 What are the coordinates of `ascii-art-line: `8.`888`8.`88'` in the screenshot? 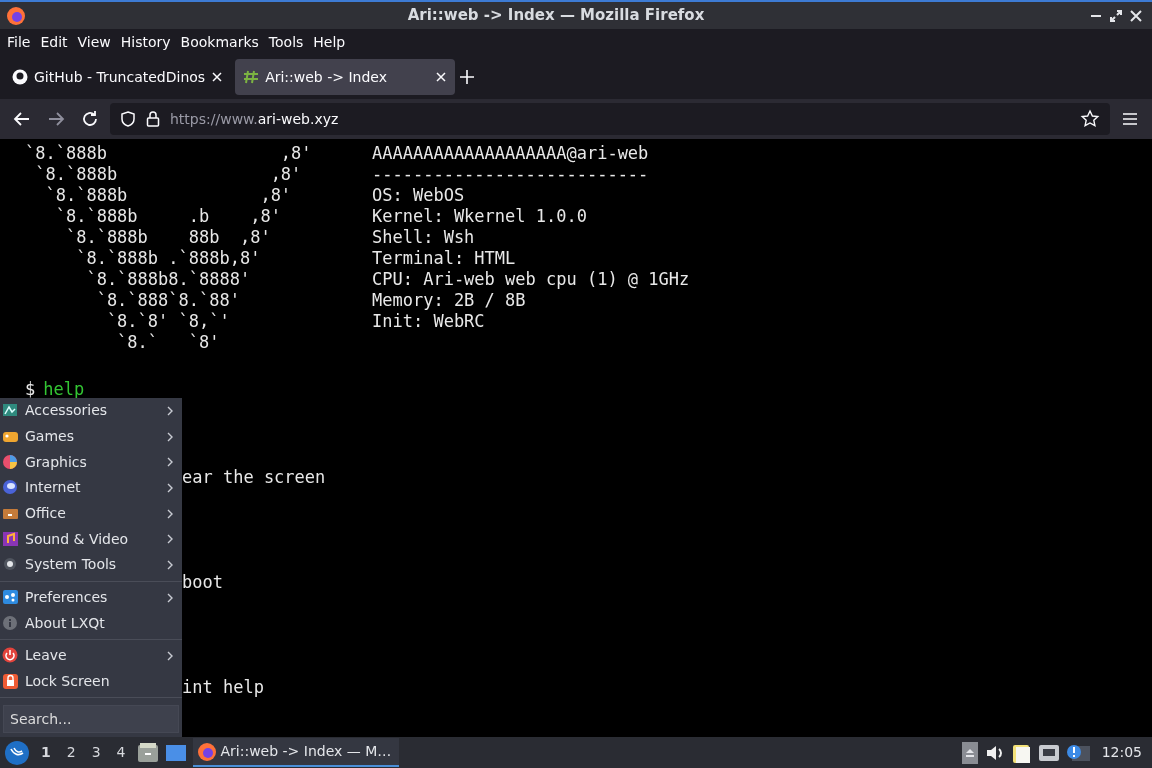 It's located at (167, 300).